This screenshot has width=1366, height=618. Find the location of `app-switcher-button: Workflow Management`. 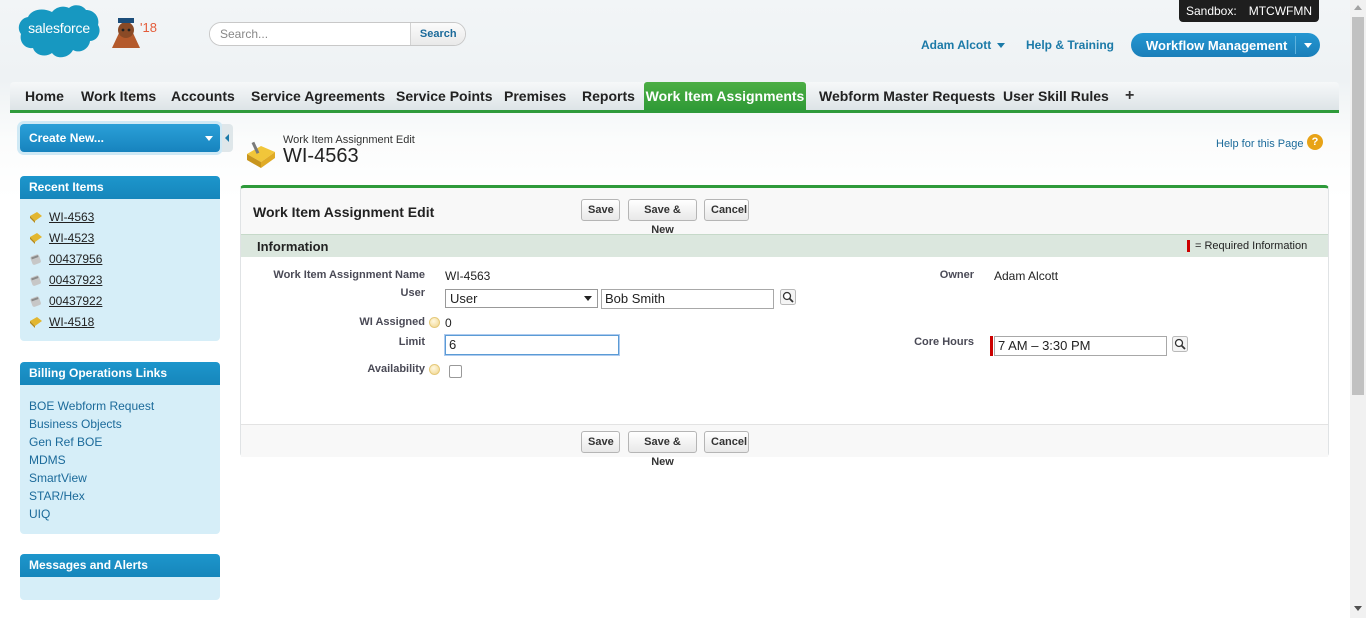

app-switcher-button: Workflow Management is located at coordinates (1225, 45).